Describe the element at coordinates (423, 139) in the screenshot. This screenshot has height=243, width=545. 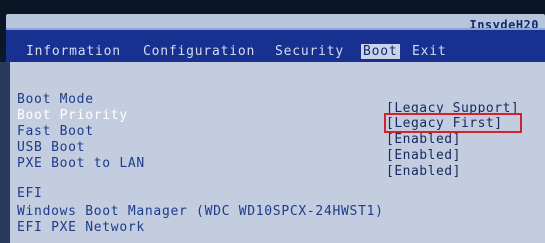
I see `setting-fast-boot-value: [Enabled]` at that location.